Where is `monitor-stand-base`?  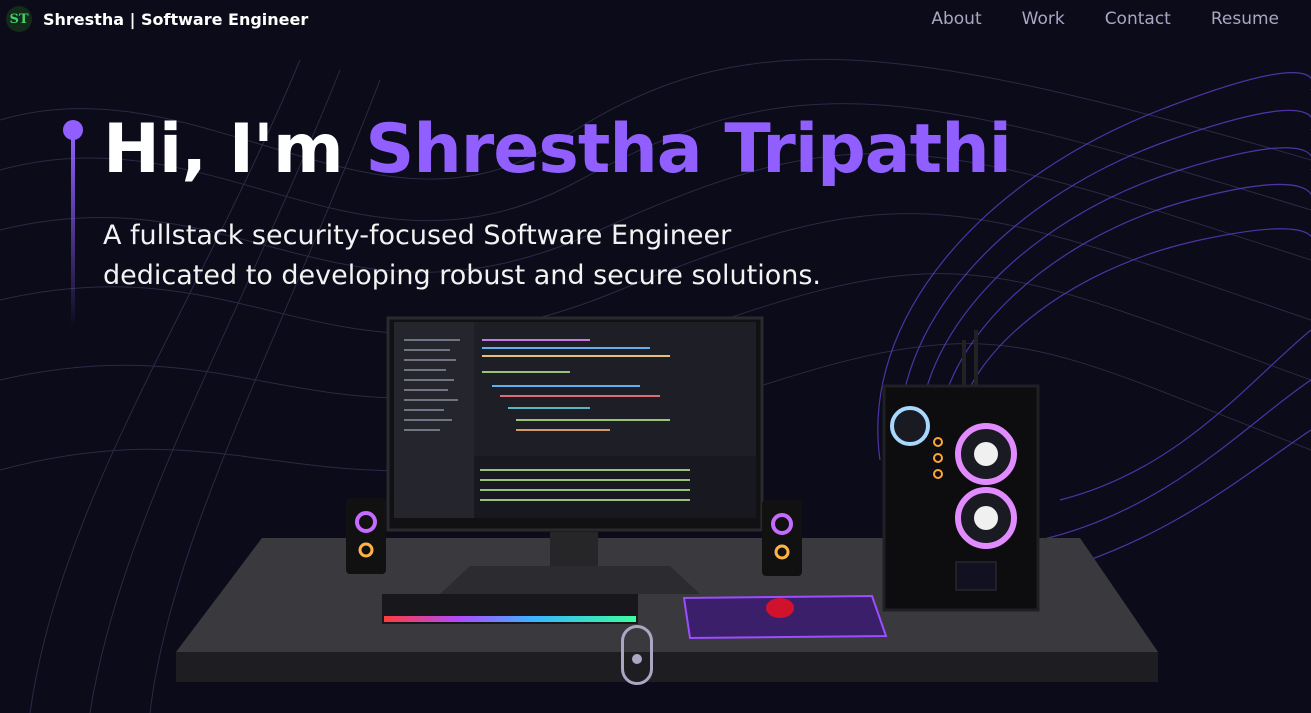 monitor-stand-base is located at coordinates (570, 580).